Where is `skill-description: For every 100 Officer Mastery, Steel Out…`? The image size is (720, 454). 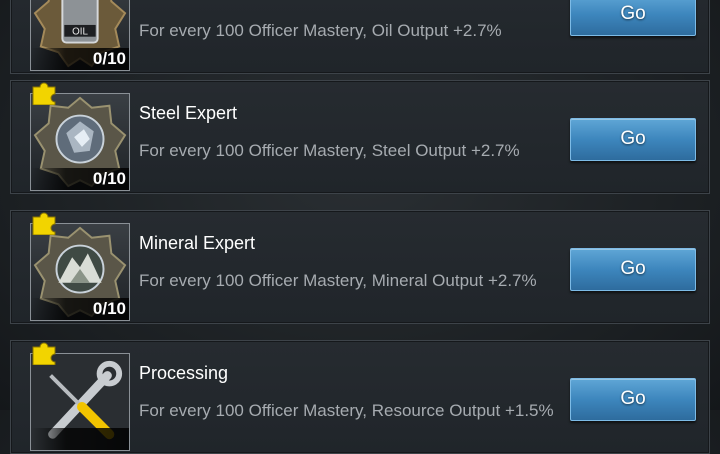
skill-description: For every 100 Officer Mastery, Steel Out… is located at coordinates (329, 150).